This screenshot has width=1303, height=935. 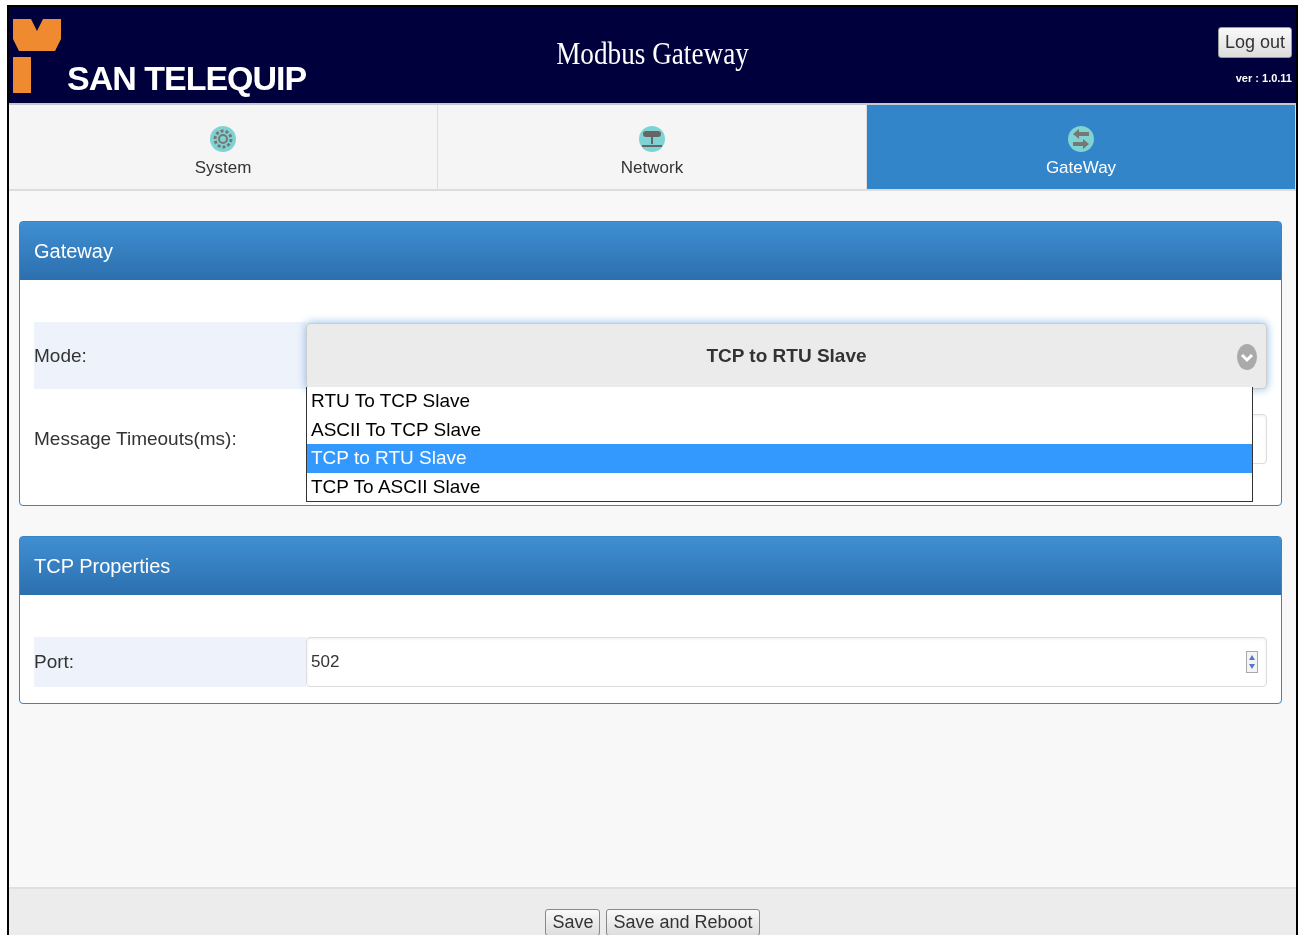 I want to click on footer-button: Save, so click(x=573, y=922).